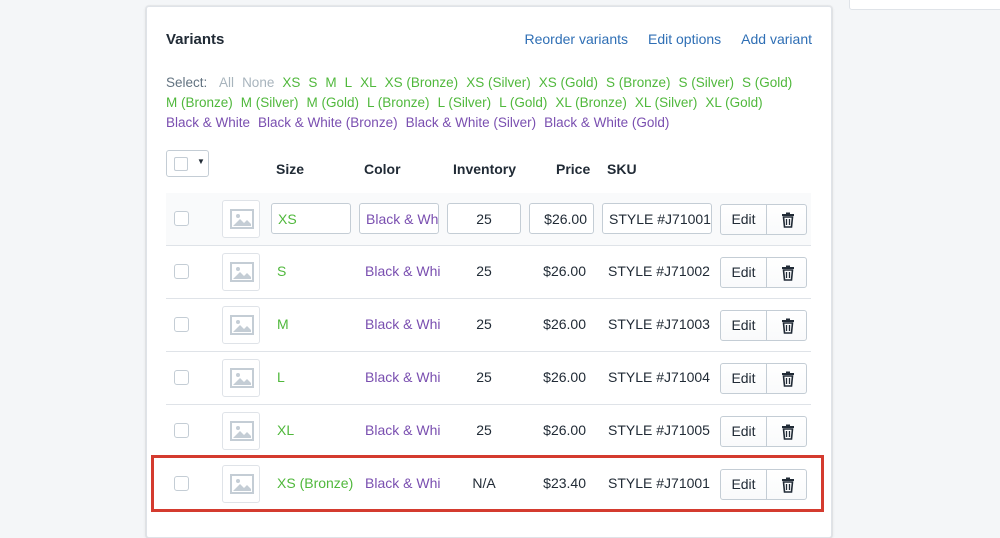  Describe the element at coordinates (776, 39) in the screenshot. I see `add-variant-link: Add variant` at that location.